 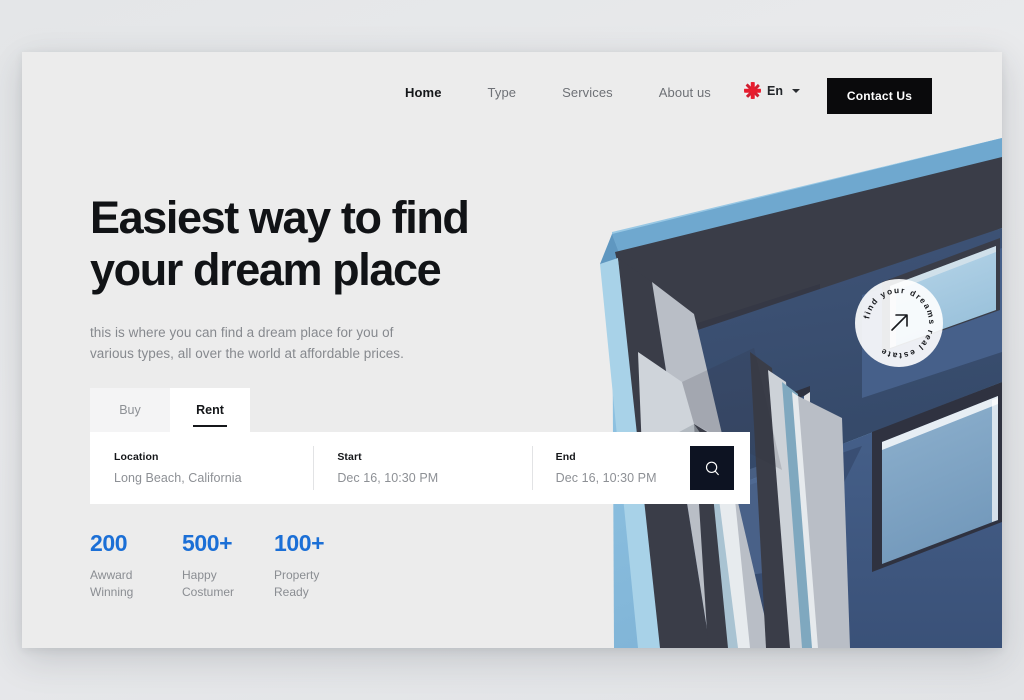 I want to click on start-value: Dec 16, 10:30 PM, so click(x=388, y=478).